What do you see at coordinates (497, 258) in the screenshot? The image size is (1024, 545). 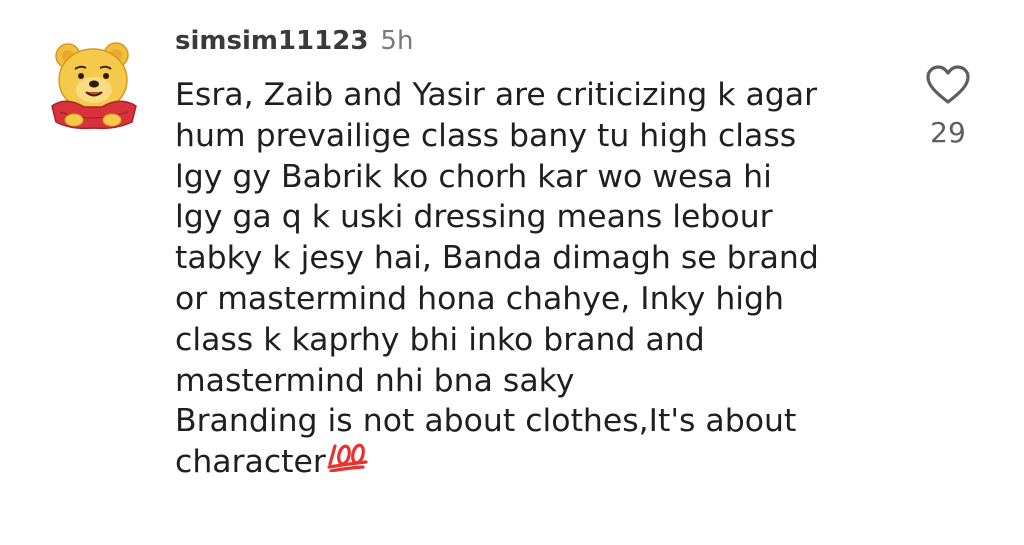 I see `comment-text-line: tabky k jesy hai, Banda dimagh se brand` at bounding box center [497, 258].